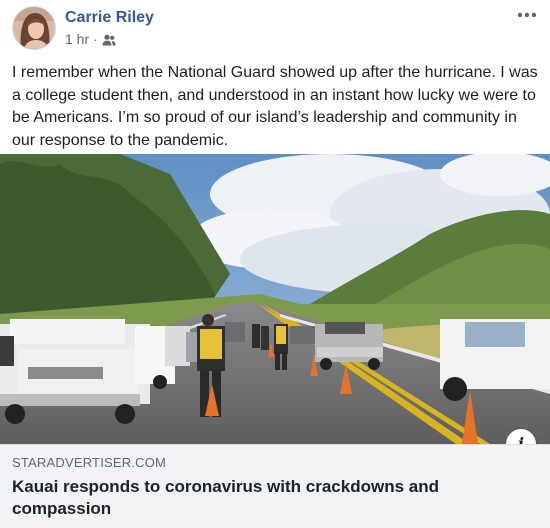 Image resolution: width=550 pixels, height=528 pixels. Describe the element at coordinates (77, 39) in the screenshot. I see `post-timestamp: 1 hr` at that location.